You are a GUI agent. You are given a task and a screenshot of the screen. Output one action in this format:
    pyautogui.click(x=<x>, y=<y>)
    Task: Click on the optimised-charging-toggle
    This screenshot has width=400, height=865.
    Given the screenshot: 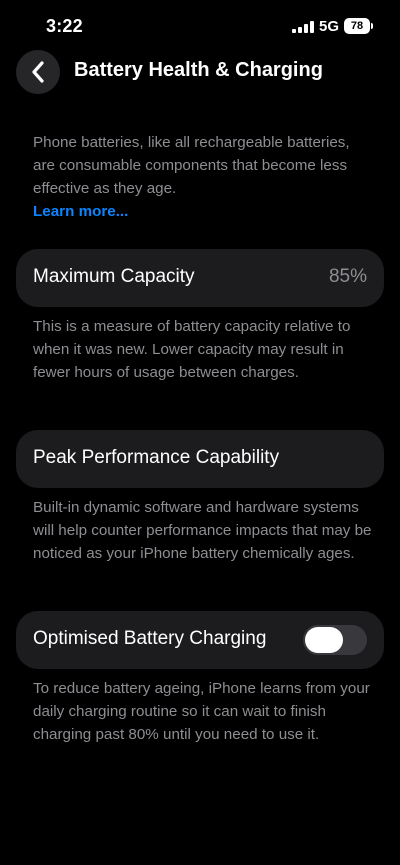 What is the action you would take?
    pyautogui.click(x=335, y=640)
    